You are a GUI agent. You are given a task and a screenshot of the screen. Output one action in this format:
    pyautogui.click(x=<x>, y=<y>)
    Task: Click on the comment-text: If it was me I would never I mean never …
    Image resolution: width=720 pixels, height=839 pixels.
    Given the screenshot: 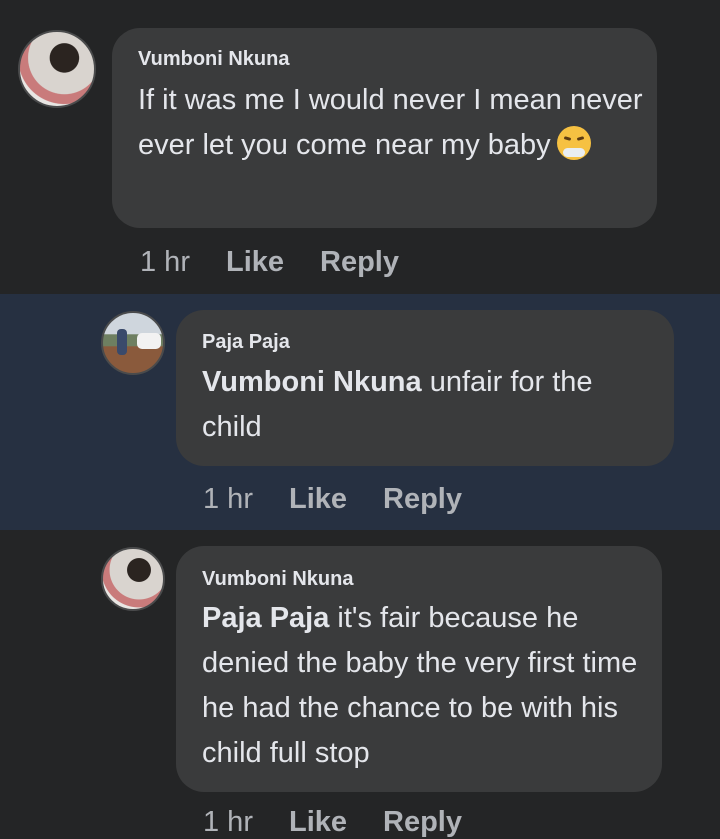 What is the action you would take?
    pyautogui.click(x=390, y=123)
    